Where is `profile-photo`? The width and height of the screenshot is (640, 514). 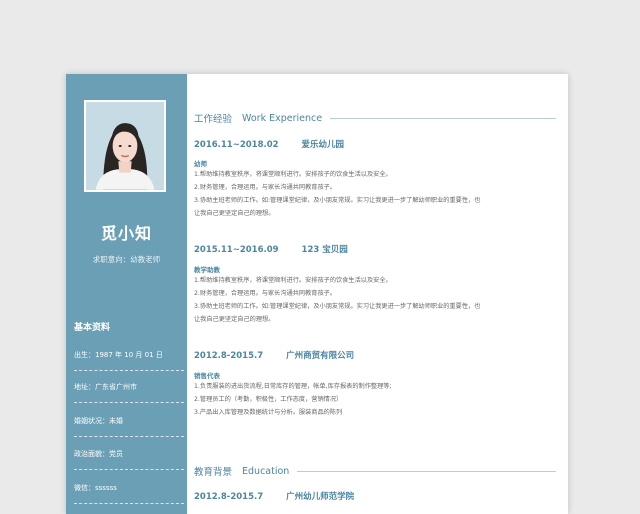
profile-photo is located at coordinates (125, 146).